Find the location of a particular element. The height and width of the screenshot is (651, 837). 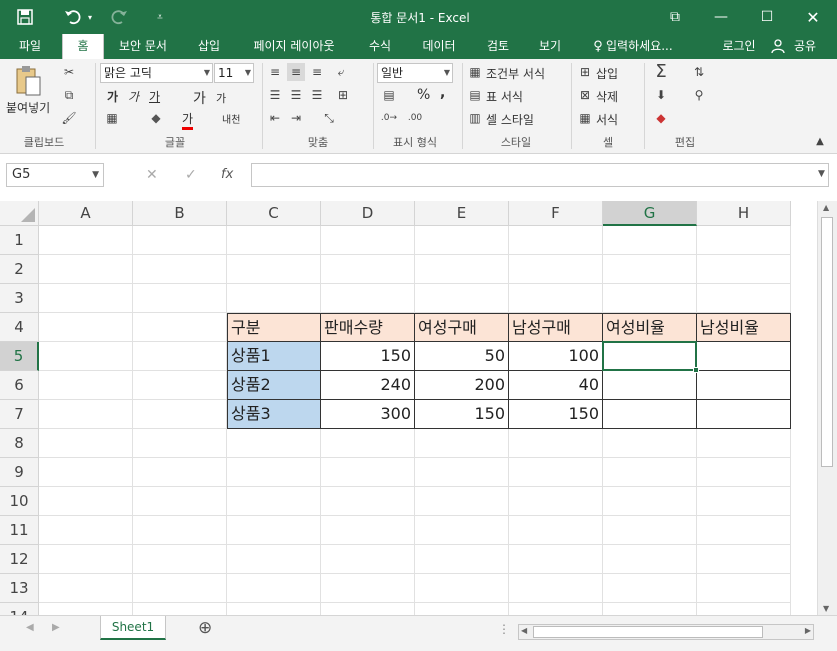

collapse-ribbon-icon: ▲ is located at coordinates (820, 141).